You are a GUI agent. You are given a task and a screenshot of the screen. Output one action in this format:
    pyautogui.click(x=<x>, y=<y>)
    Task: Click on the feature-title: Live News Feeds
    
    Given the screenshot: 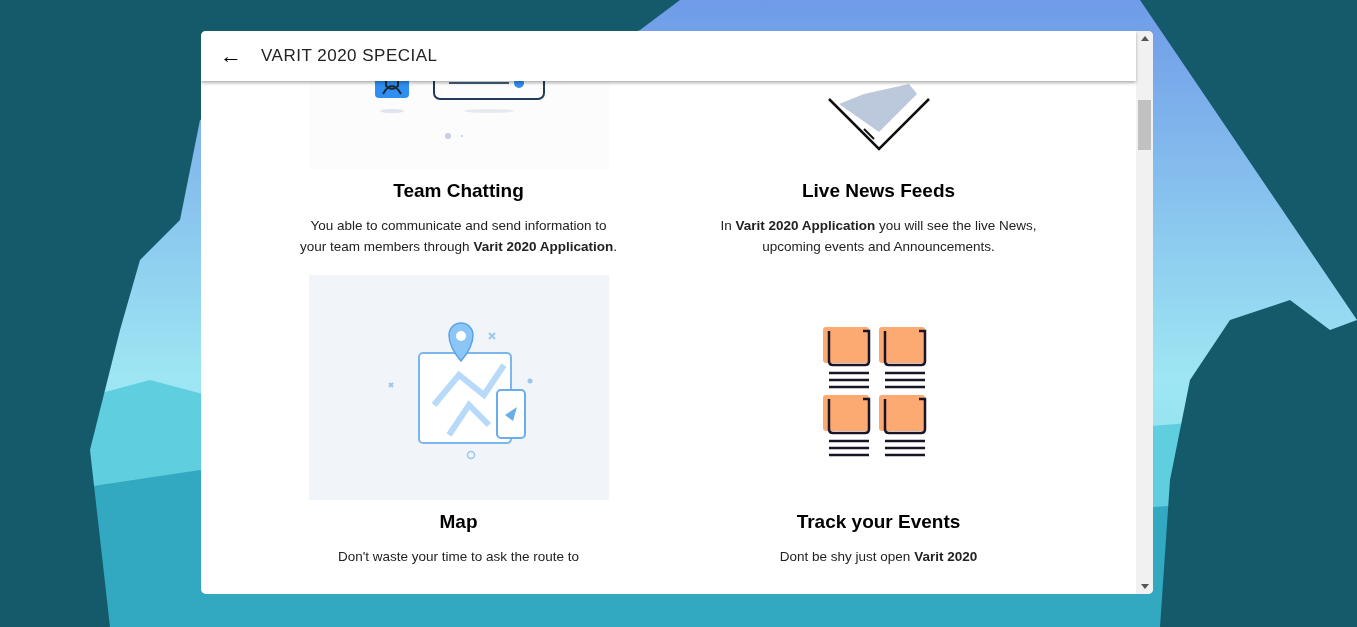 What is the action you would take?
    pyautogui.click(x=878, y=191)
    